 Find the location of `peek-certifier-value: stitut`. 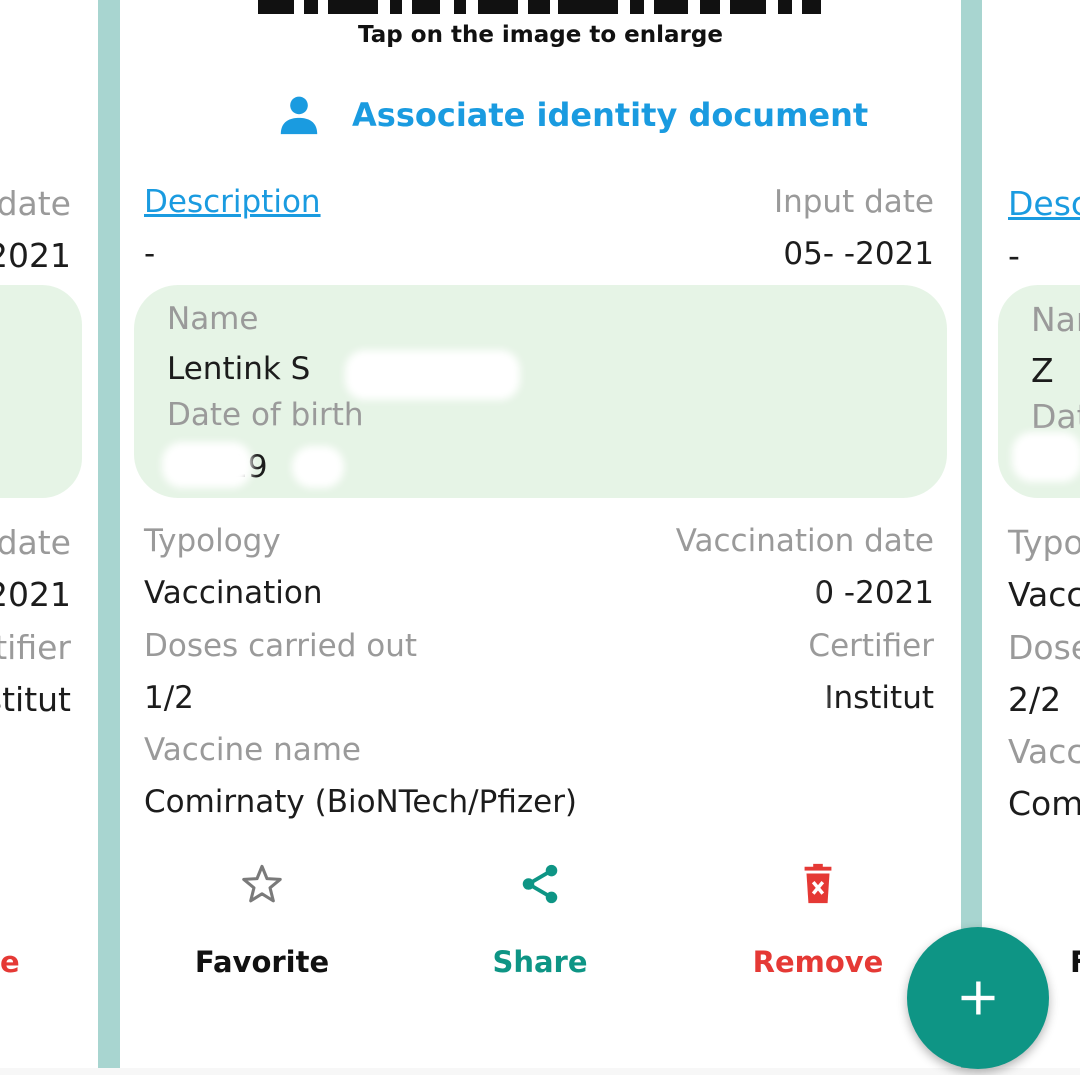

peek-certifier-value: stitut is located at coordinates (35, 699).